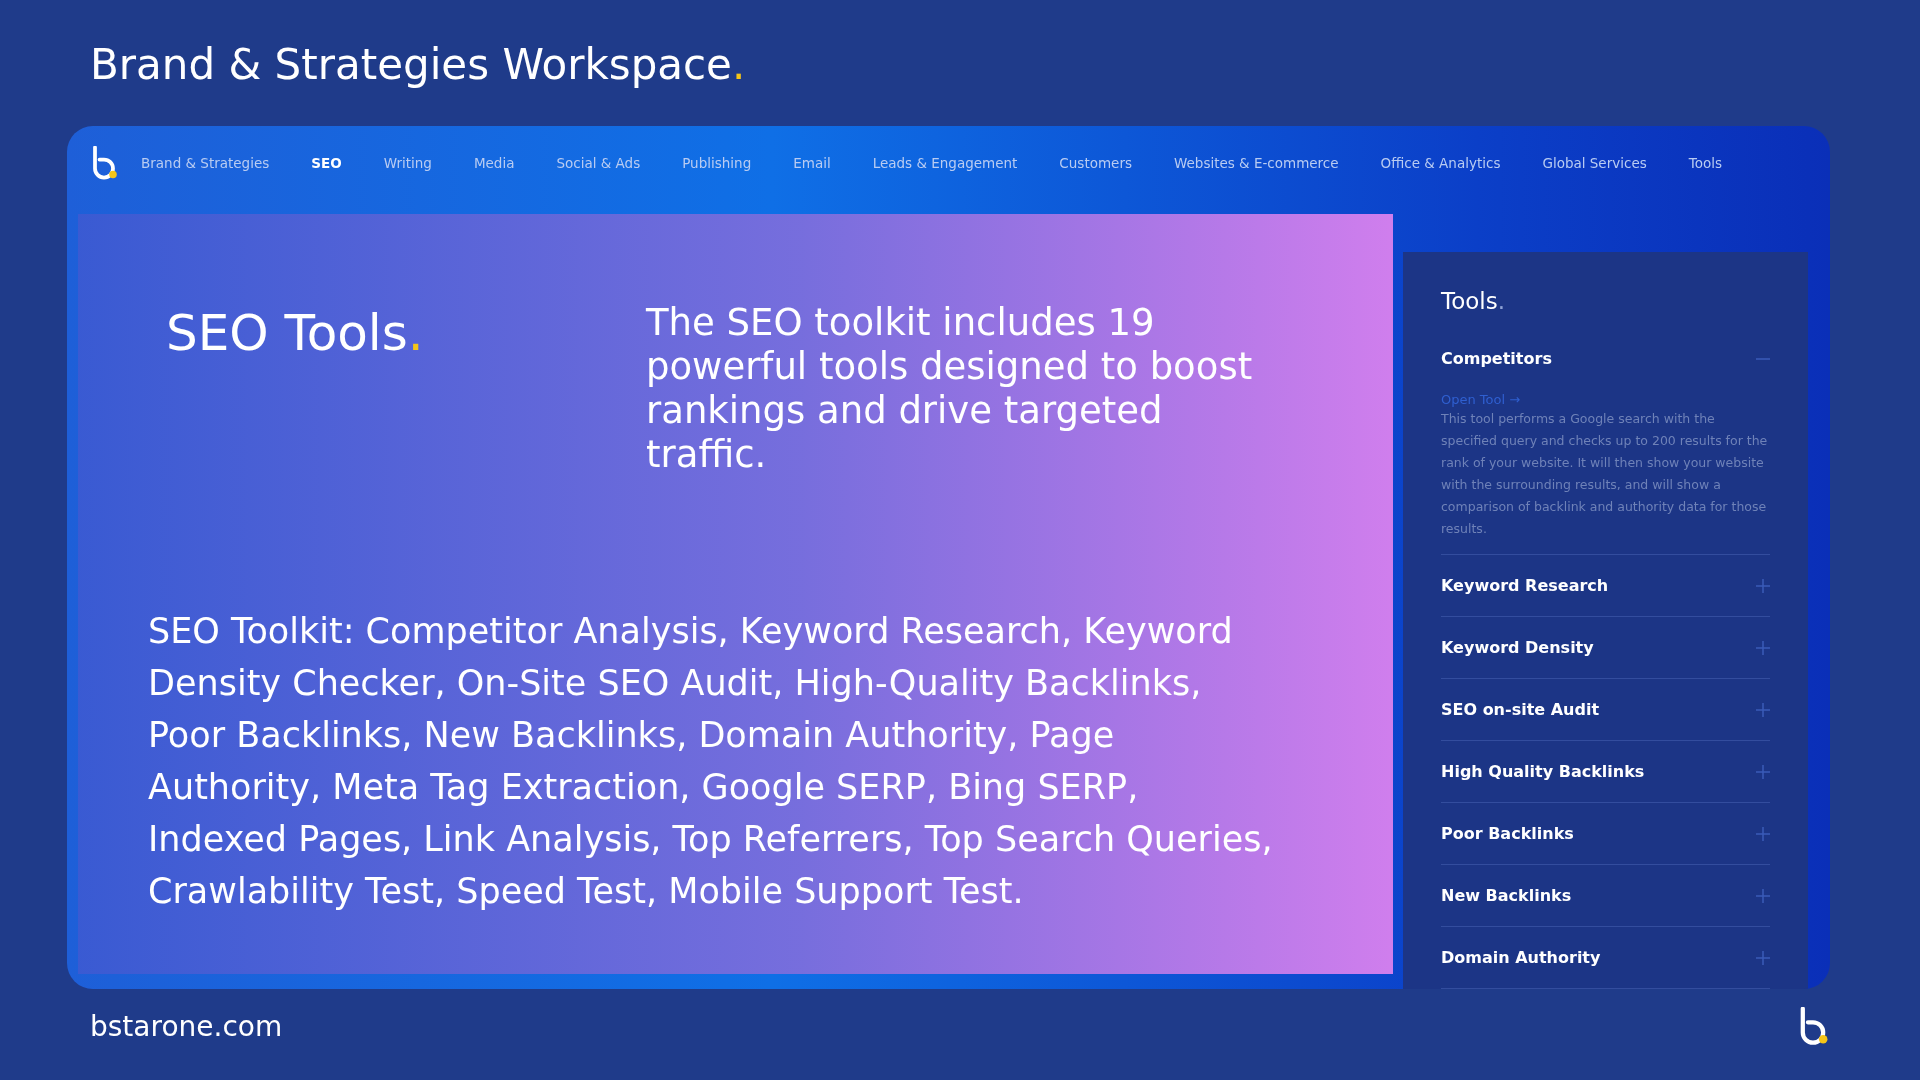 The width and height of the screenshot is (1920, 1080). What do you see at coordinates (418, 65) in the screenshot?
I see `slide-title: Brand & Strategies Workspace.` at bounding box center [418, 65].